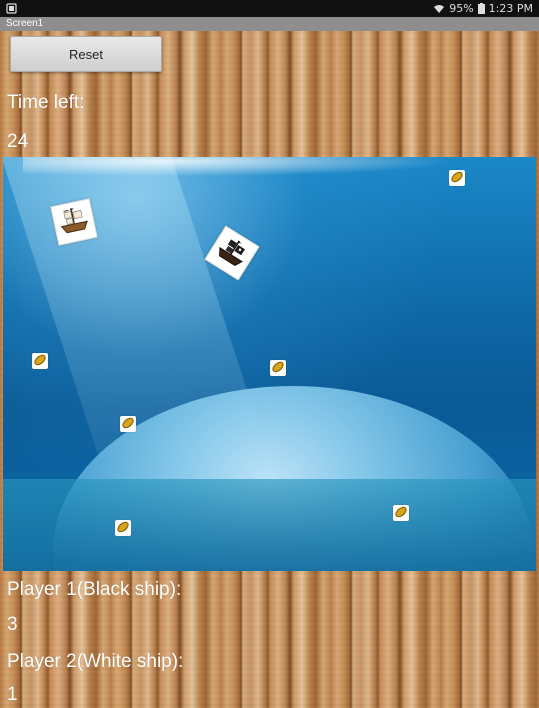 This screenshot has height=708, width=539. I want to click on pirate-ship-white-icon, so click(74, 222).